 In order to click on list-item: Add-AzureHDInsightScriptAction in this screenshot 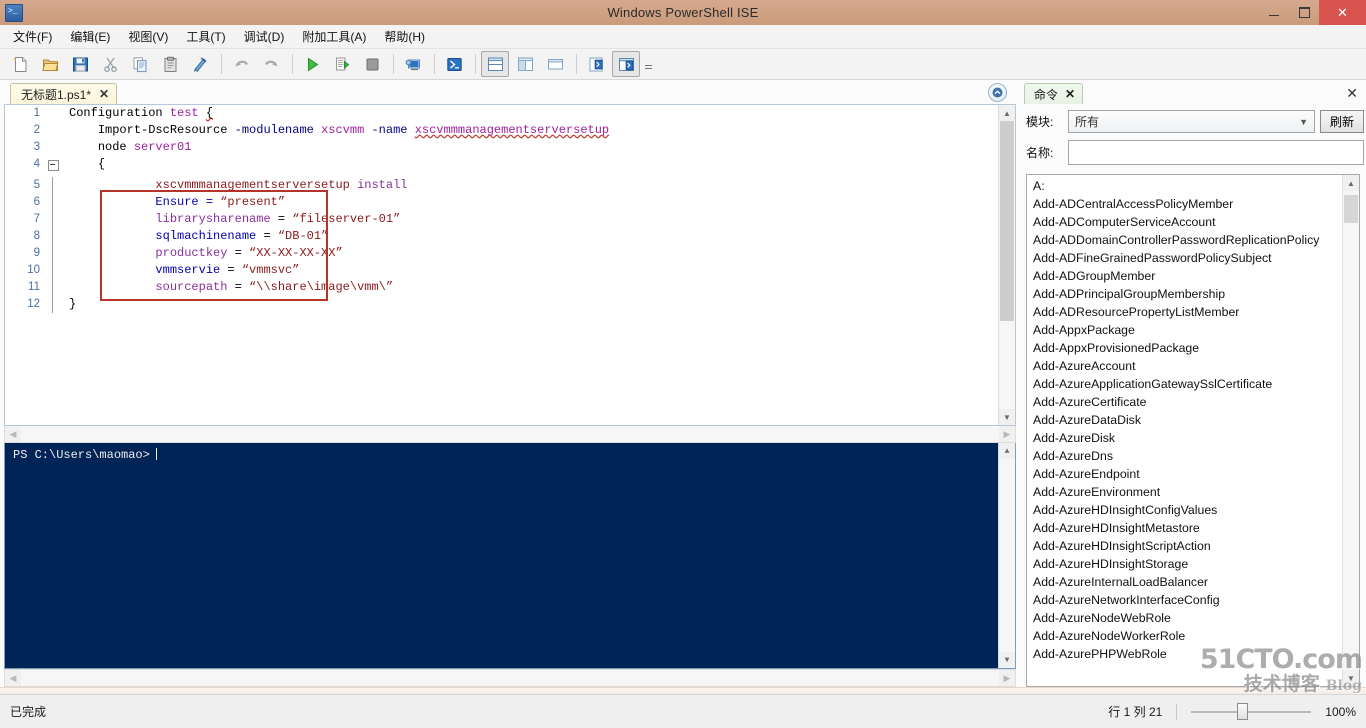, I will do `click(1187, 546)`.